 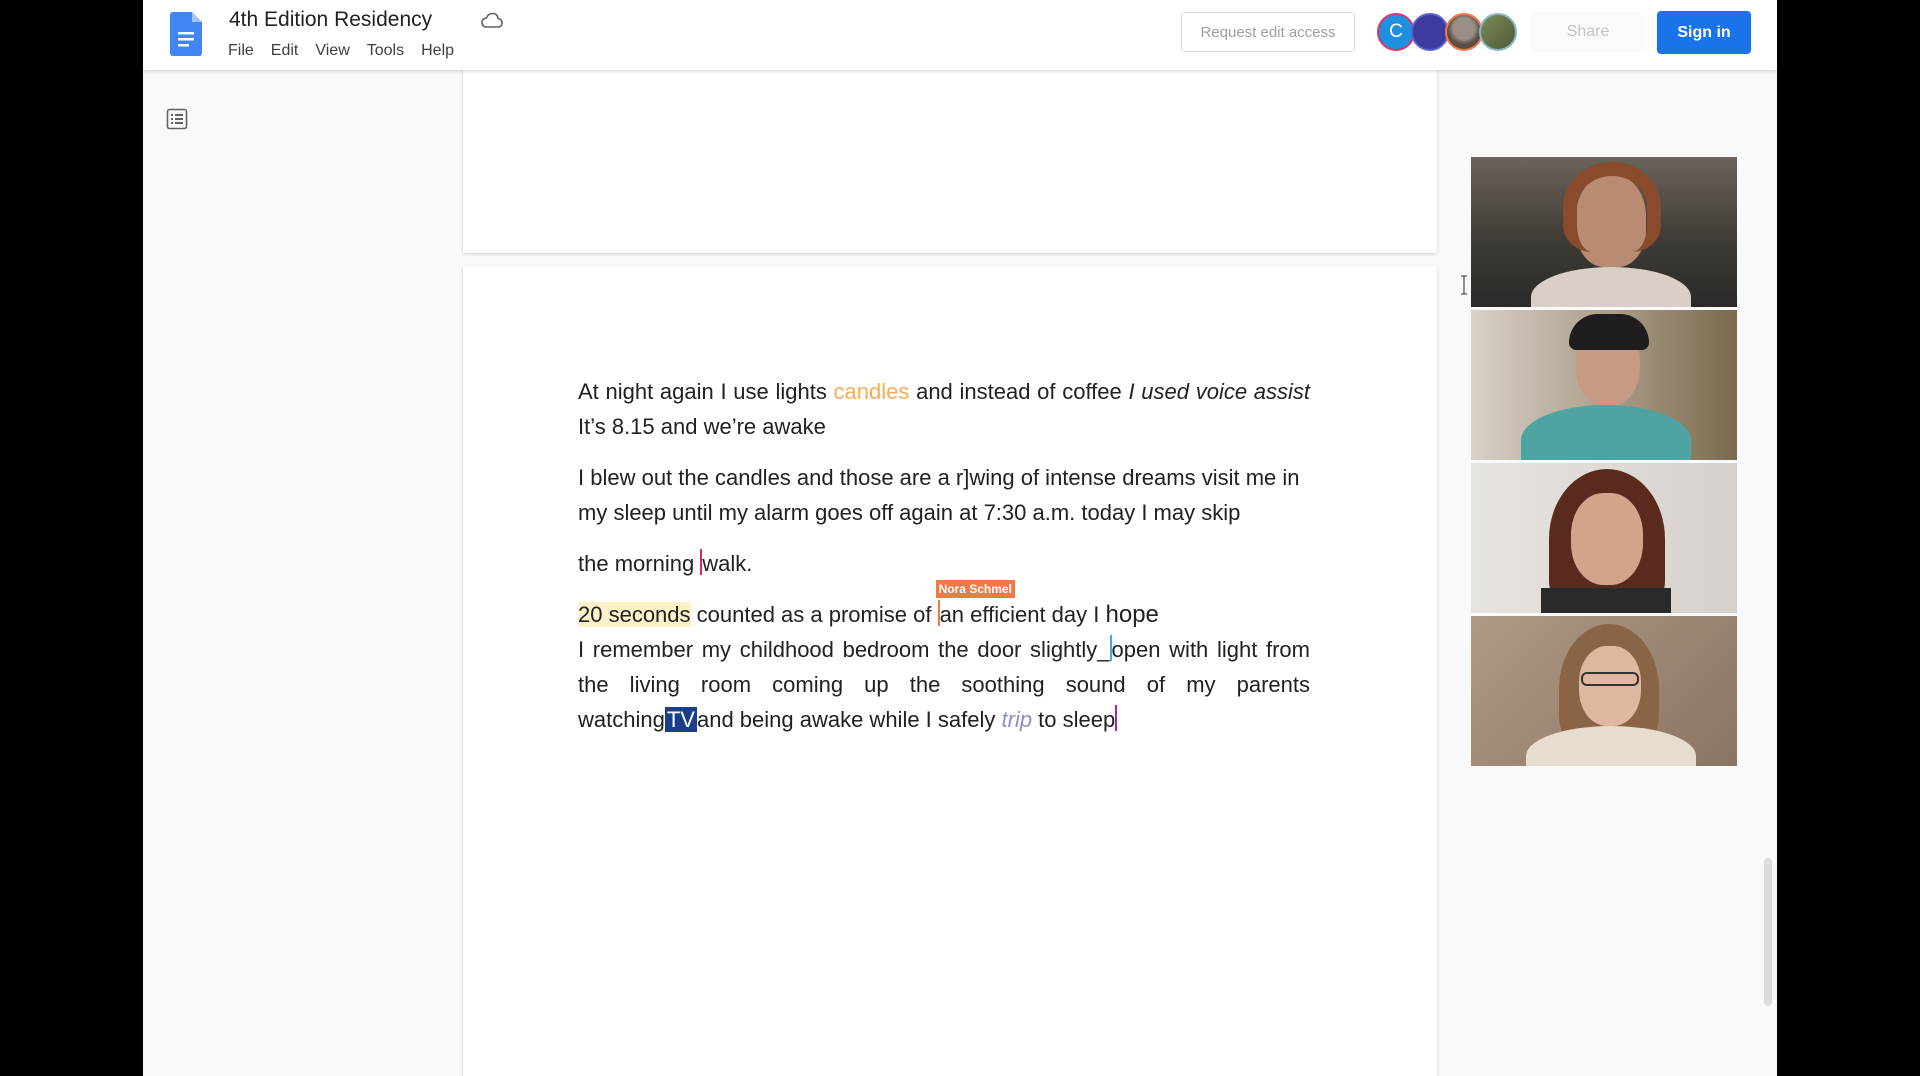 I want to click on highlighted-text: 20 seconds, so click(x=634, y=614).